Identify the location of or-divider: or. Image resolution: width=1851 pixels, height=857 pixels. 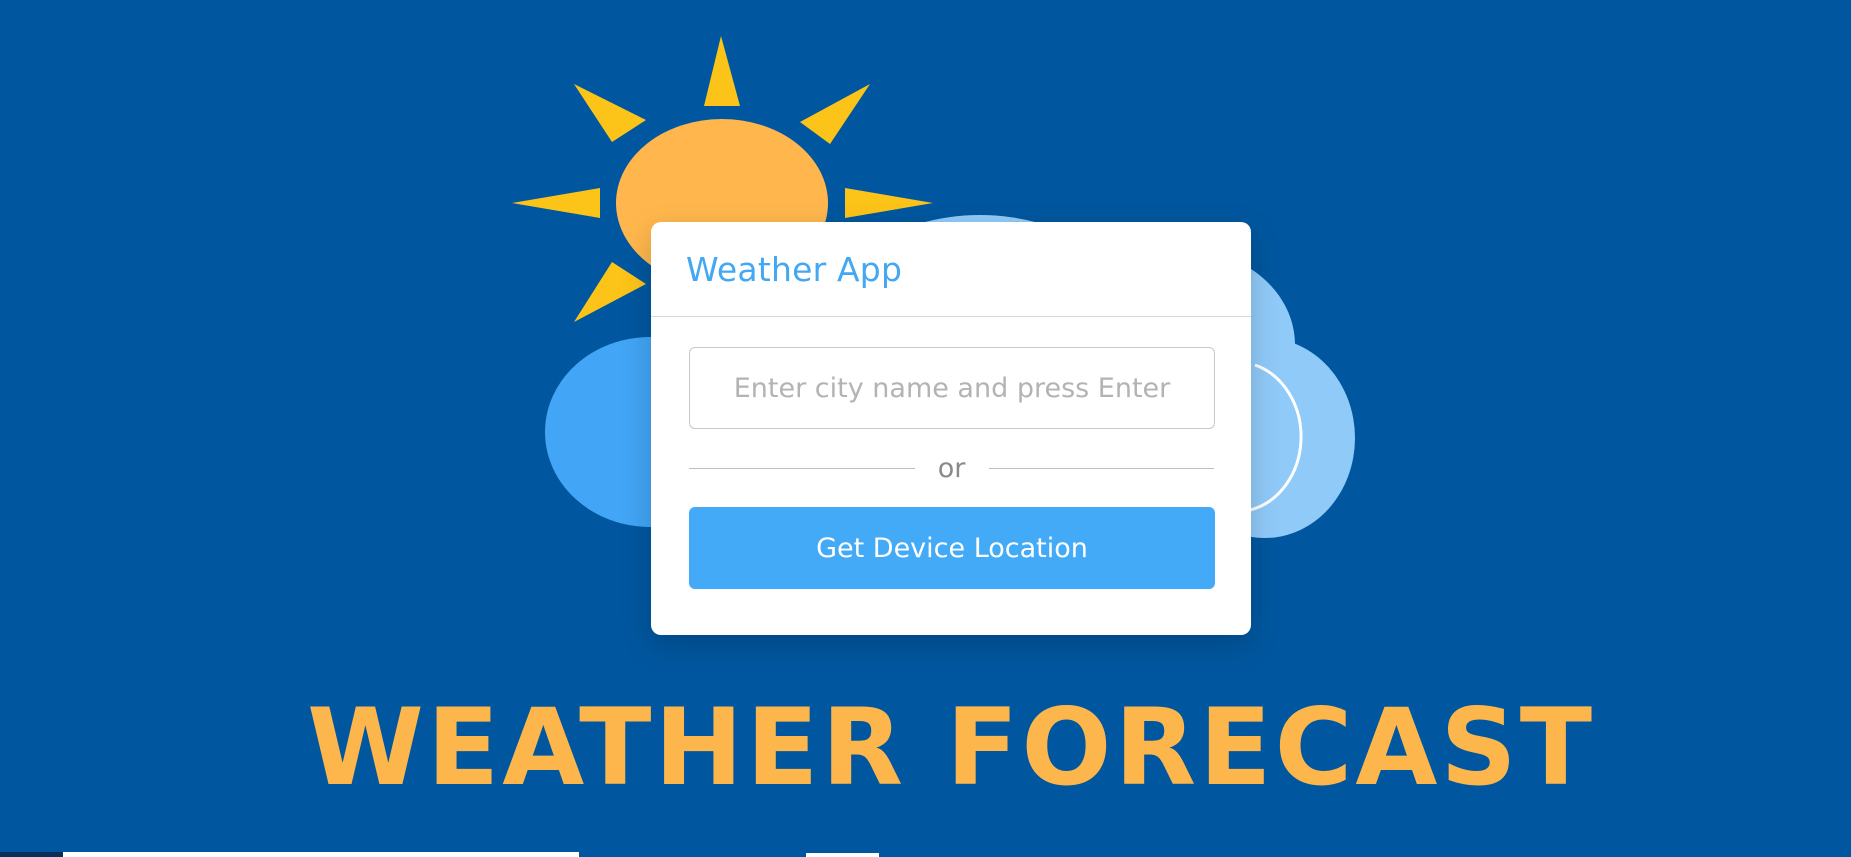
(951, 468).